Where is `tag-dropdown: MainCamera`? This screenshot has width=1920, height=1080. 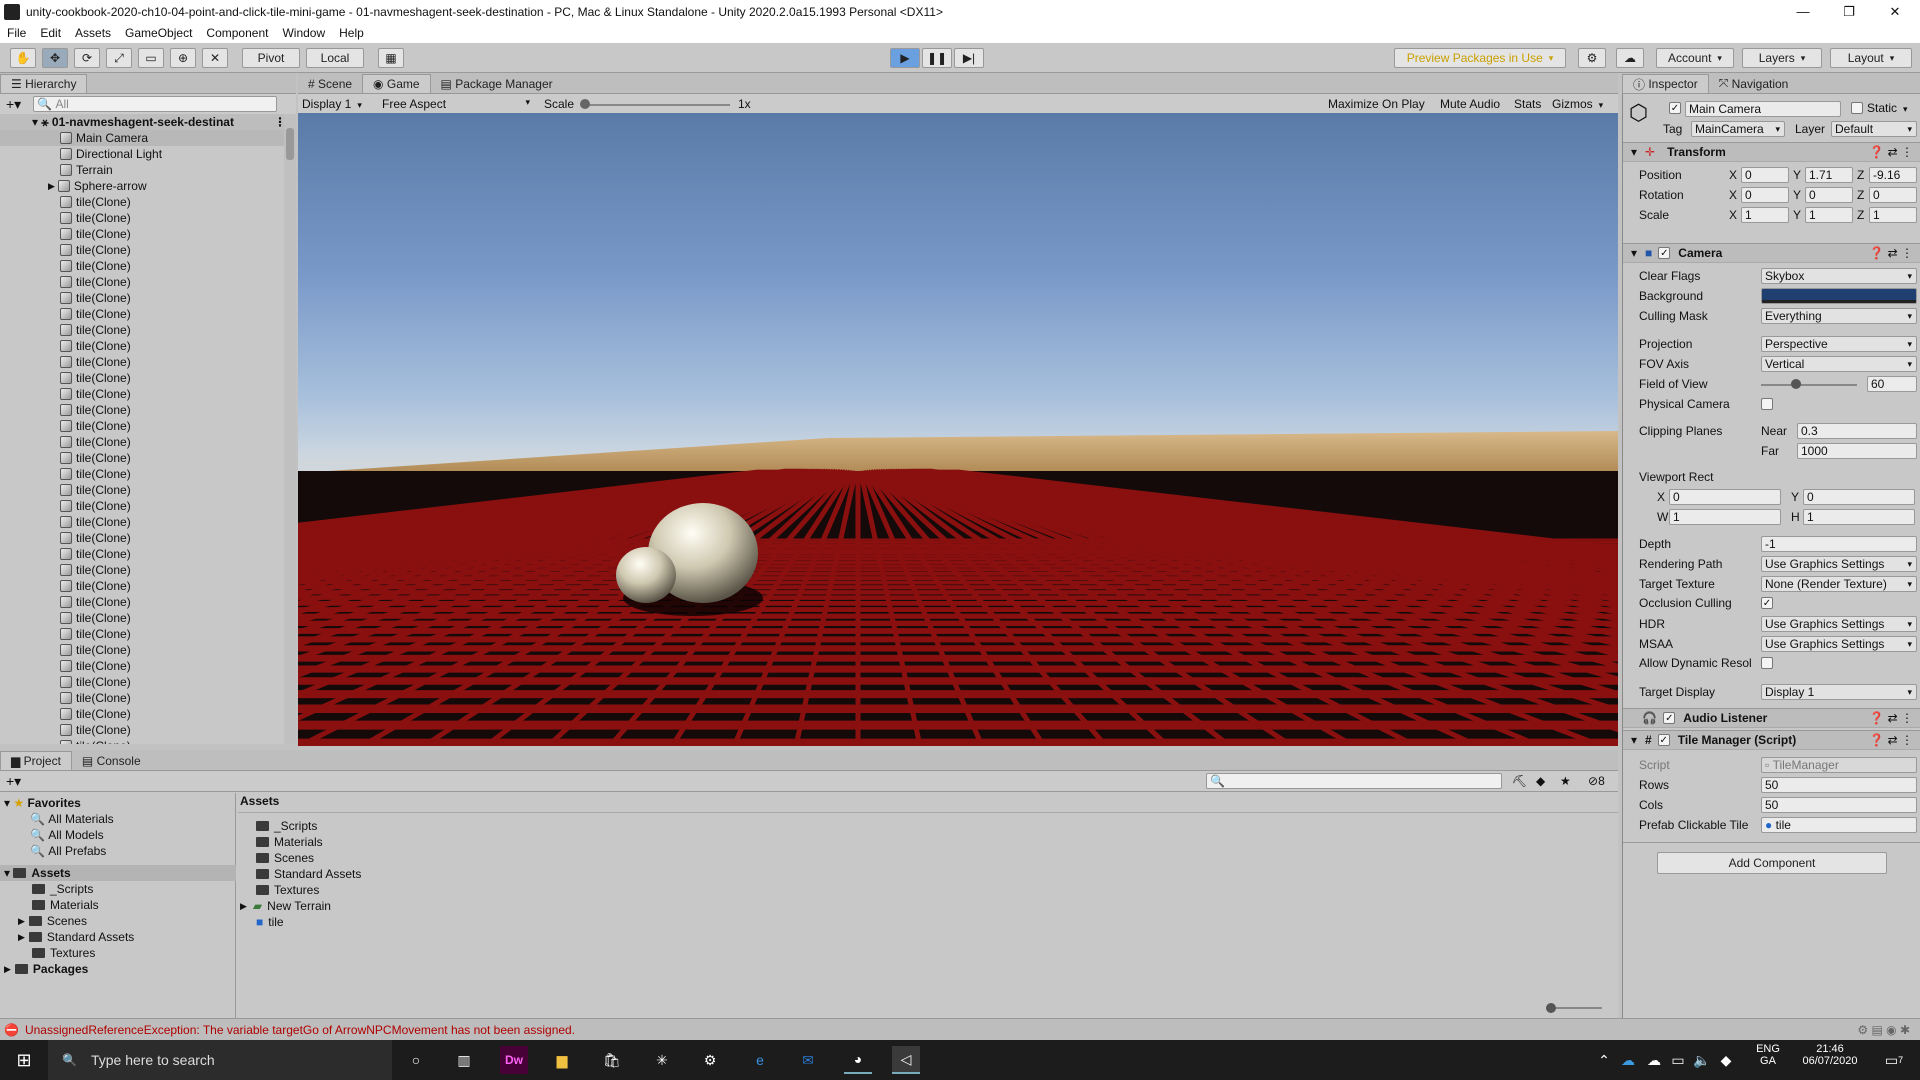
tag-dropdown: MainCamera is located at coordinates (1738, 129).